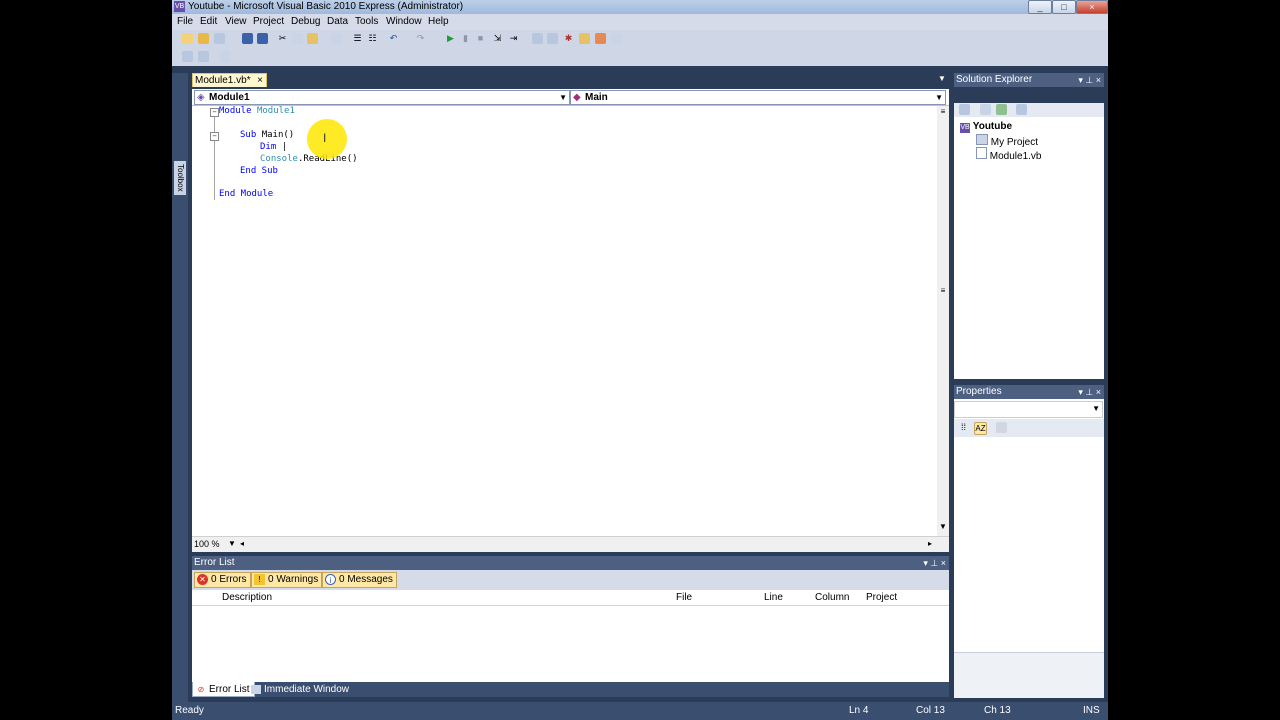 This screenshot has width=1280, height=720. I want to click on start-debugging-icon: ▶, so click(450, 38).